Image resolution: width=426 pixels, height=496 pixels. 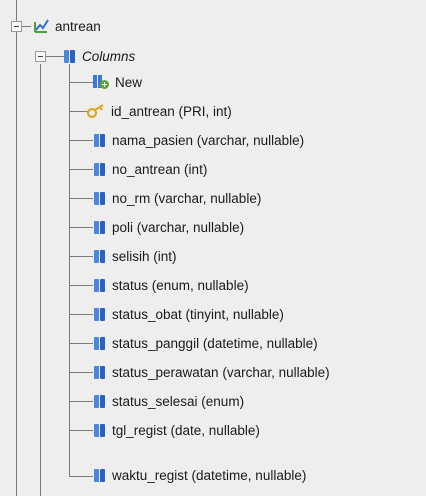 I want to click on tree-node-column: waktu_regist (datetime, nullable), so click(x=200, y=475).